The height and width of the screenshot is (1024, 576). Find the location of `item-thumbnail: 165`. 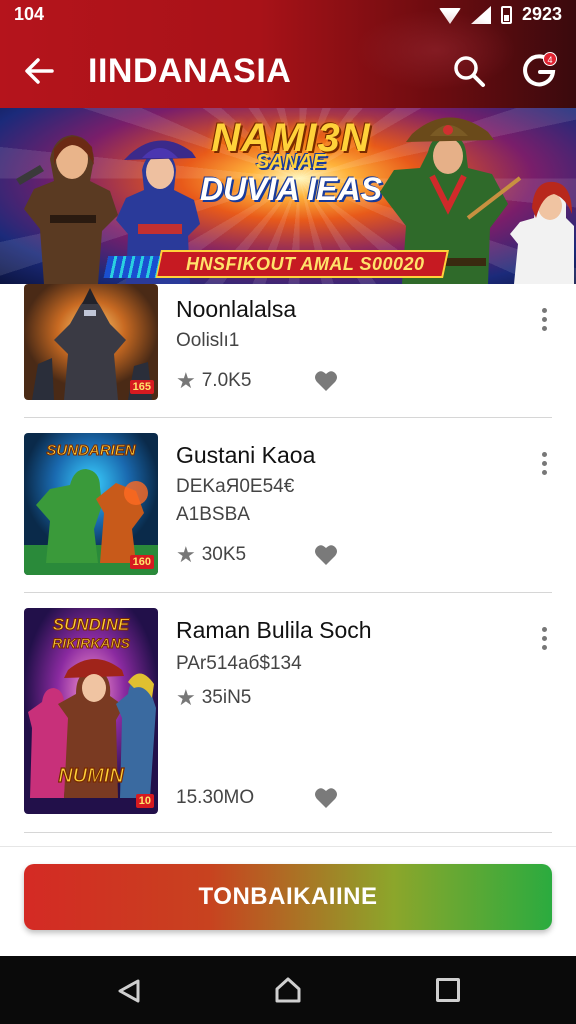

item-thumbnail: 165 is located at coordinates (91, 342).